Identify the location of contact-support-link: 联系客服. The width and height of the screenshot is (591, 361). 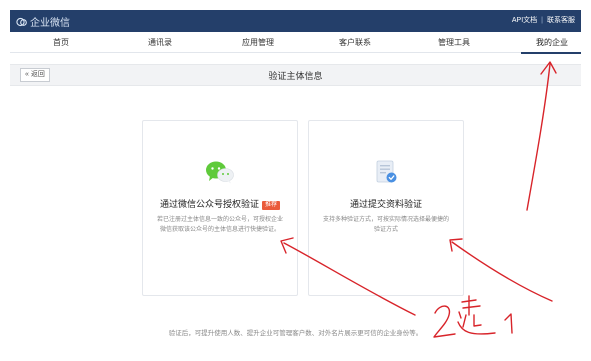
(561, 20).